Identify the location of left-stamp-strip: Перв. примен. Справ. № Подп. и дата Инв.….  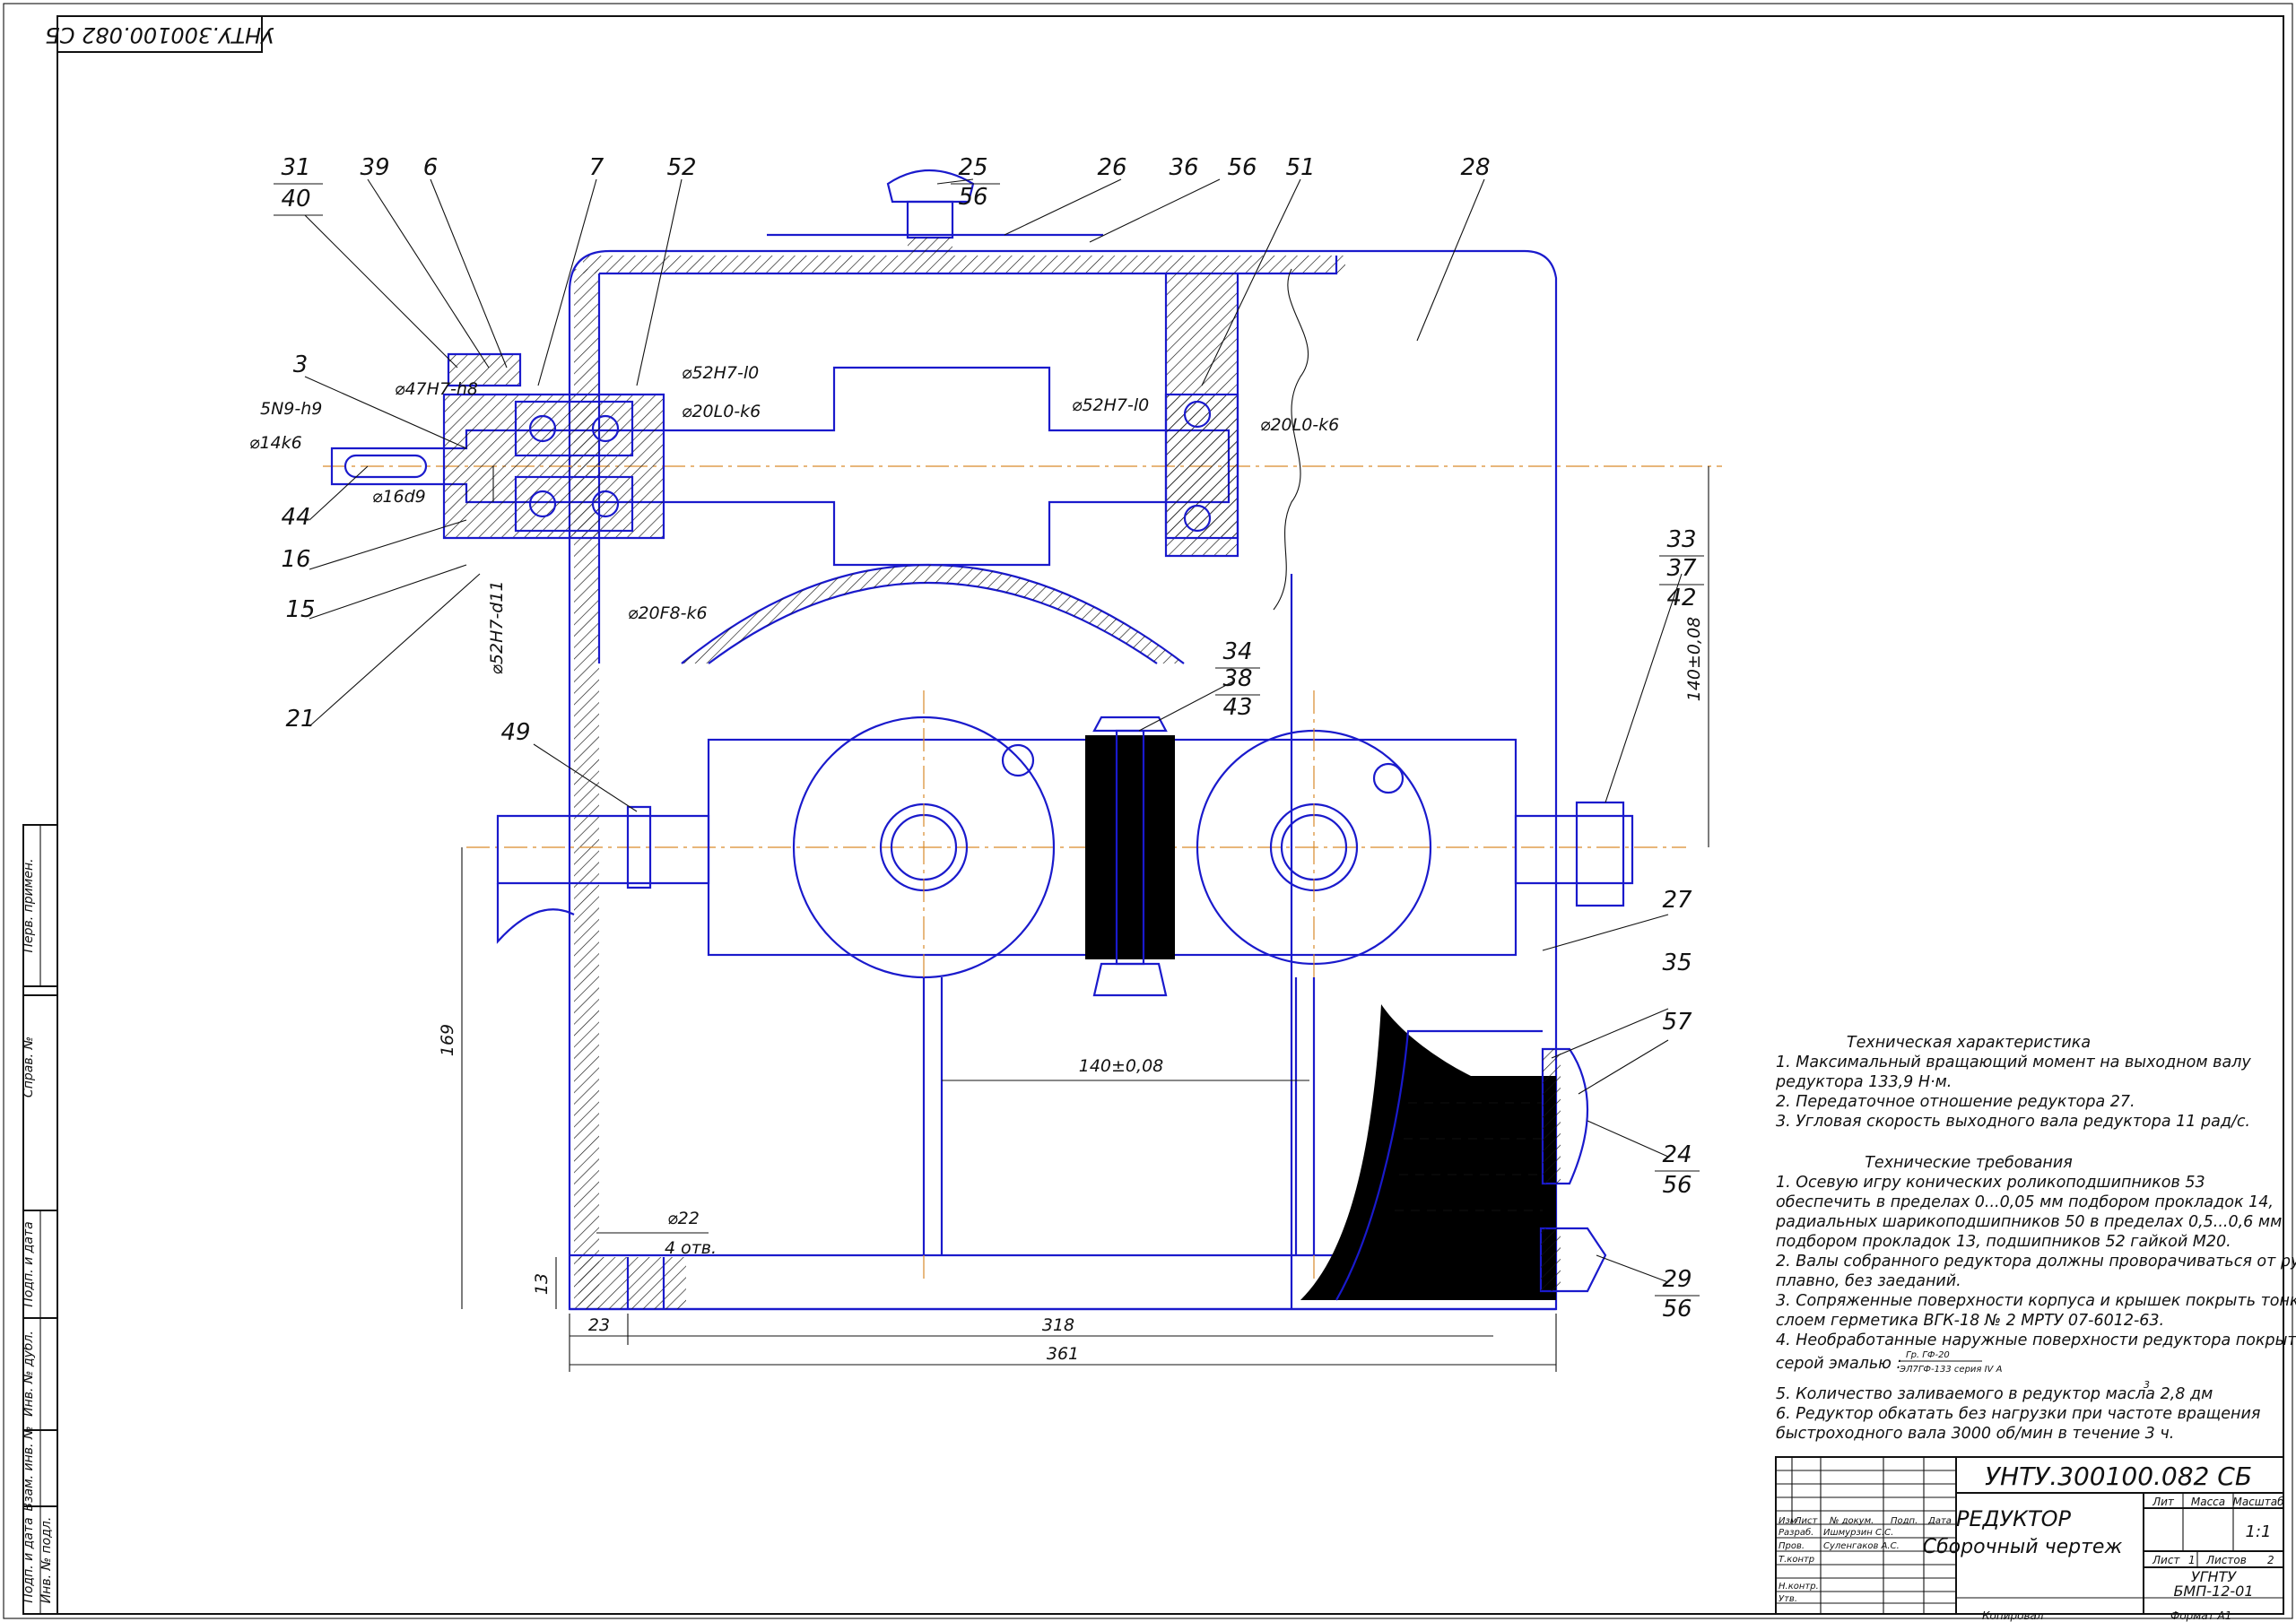
(40, 1219).